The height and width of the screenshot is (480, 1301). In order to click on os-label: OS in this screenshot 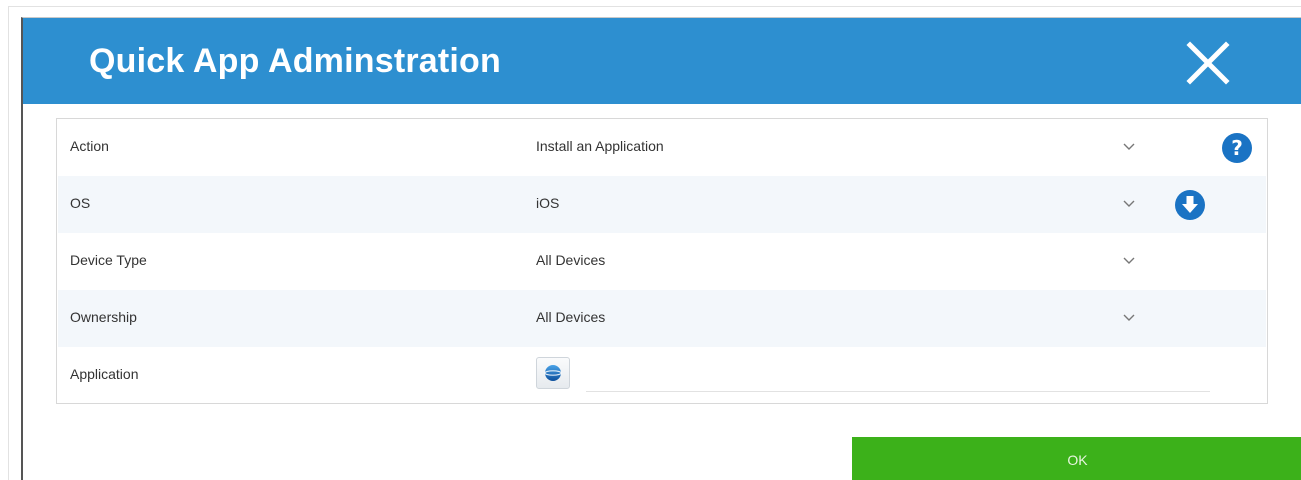, I will do `click(80, 203)`.